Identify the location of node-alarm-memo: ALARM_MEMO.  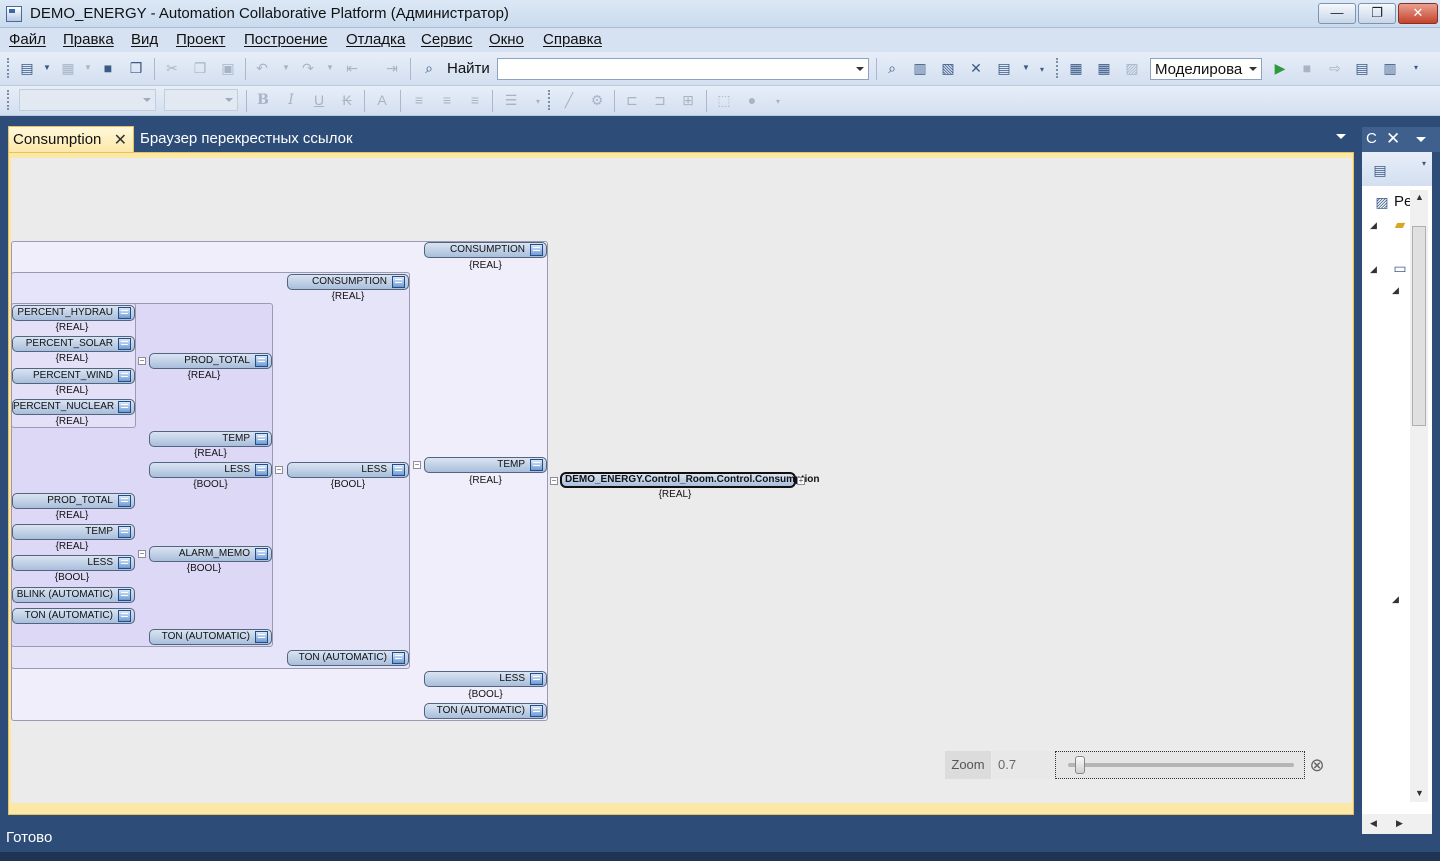
(210, 554).